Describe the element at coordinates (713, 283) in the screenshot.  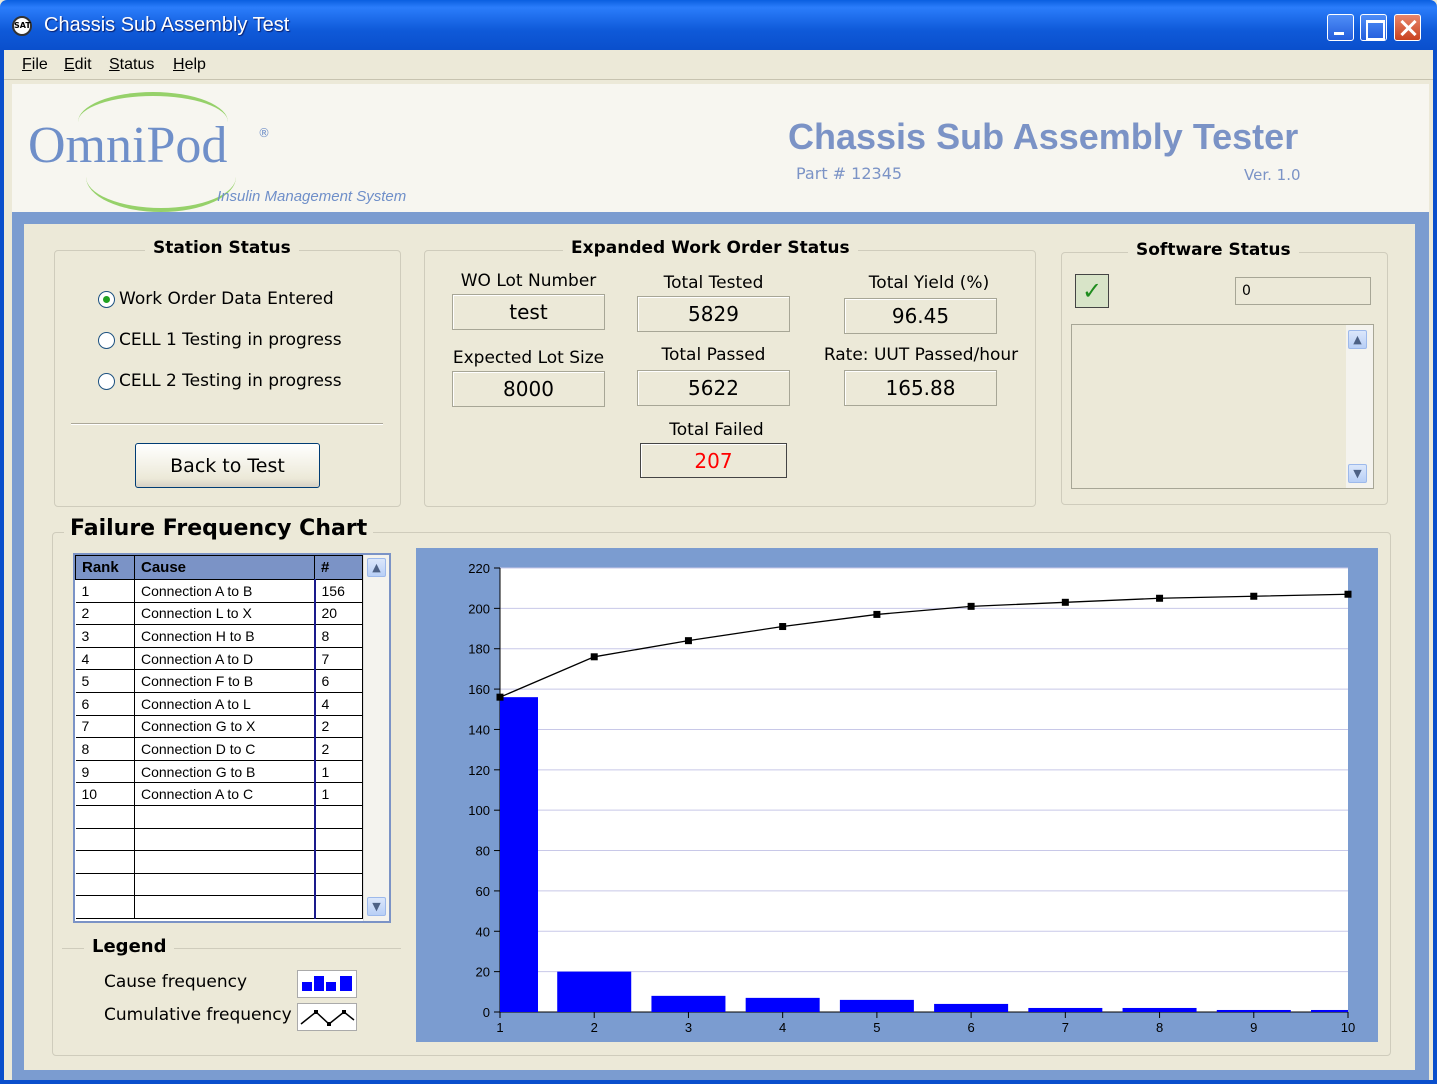
I see `total-tested-label: Total Tested` at that location.